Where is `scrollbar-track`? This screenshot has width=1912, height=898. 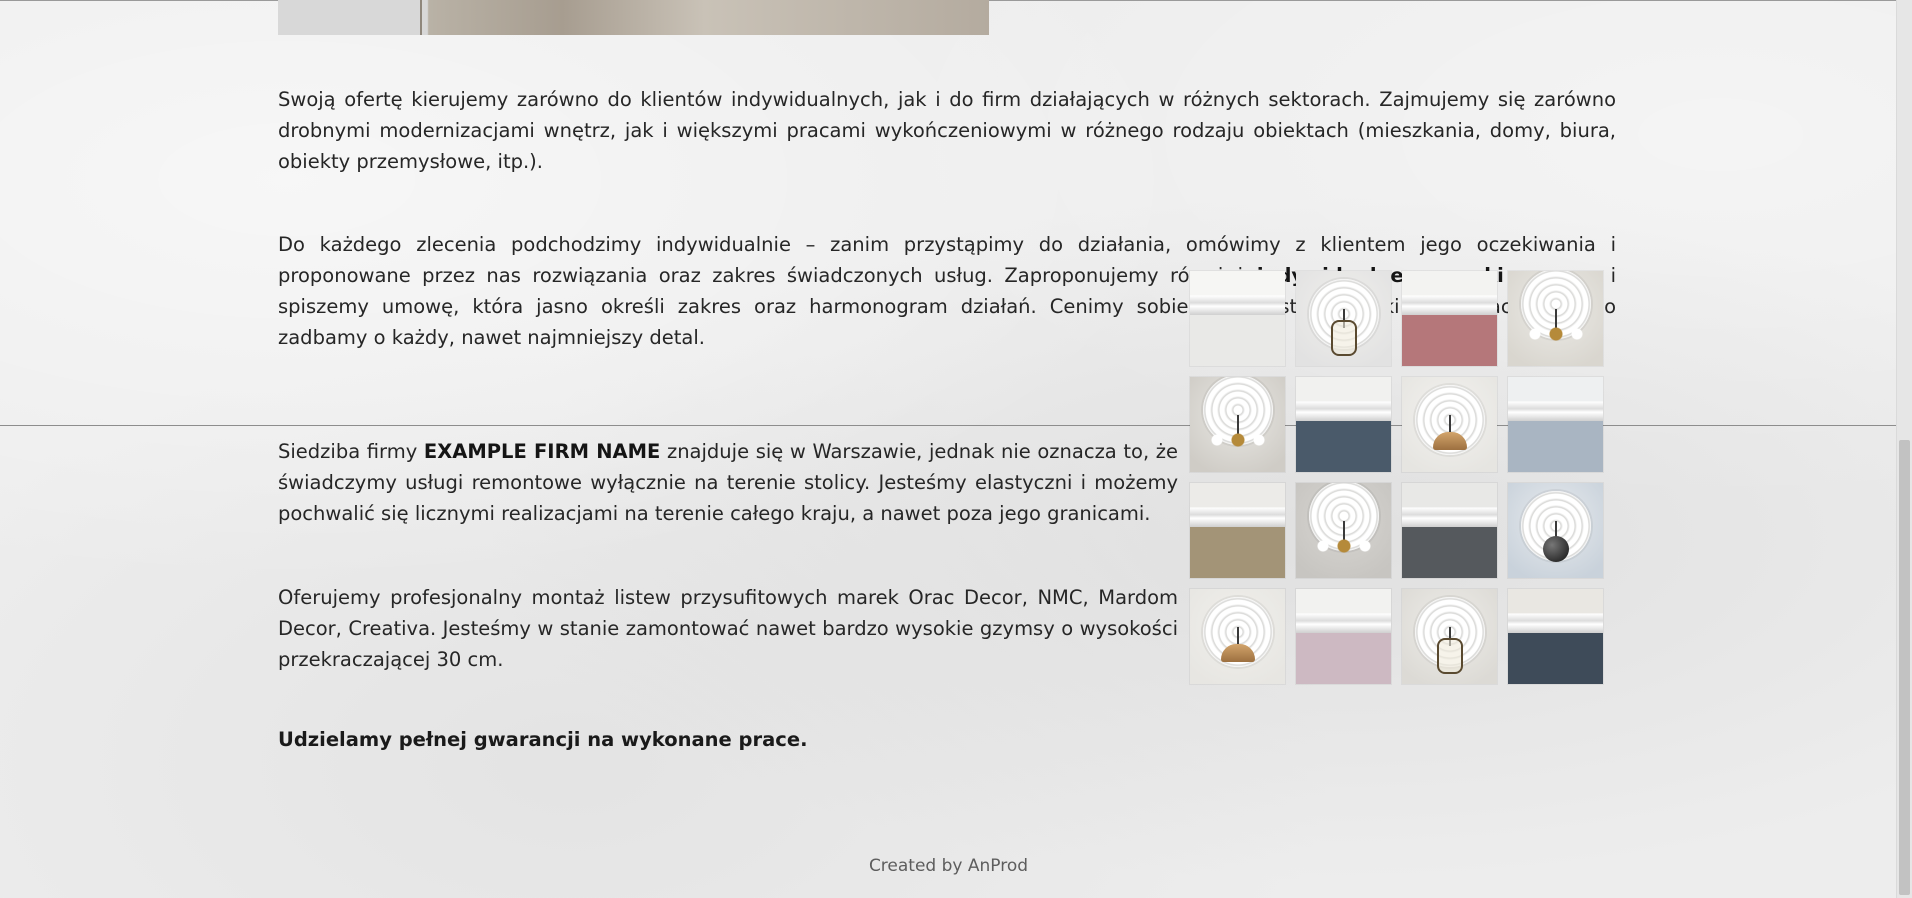 scrollbar-track is located at coordinates (1904, 449).